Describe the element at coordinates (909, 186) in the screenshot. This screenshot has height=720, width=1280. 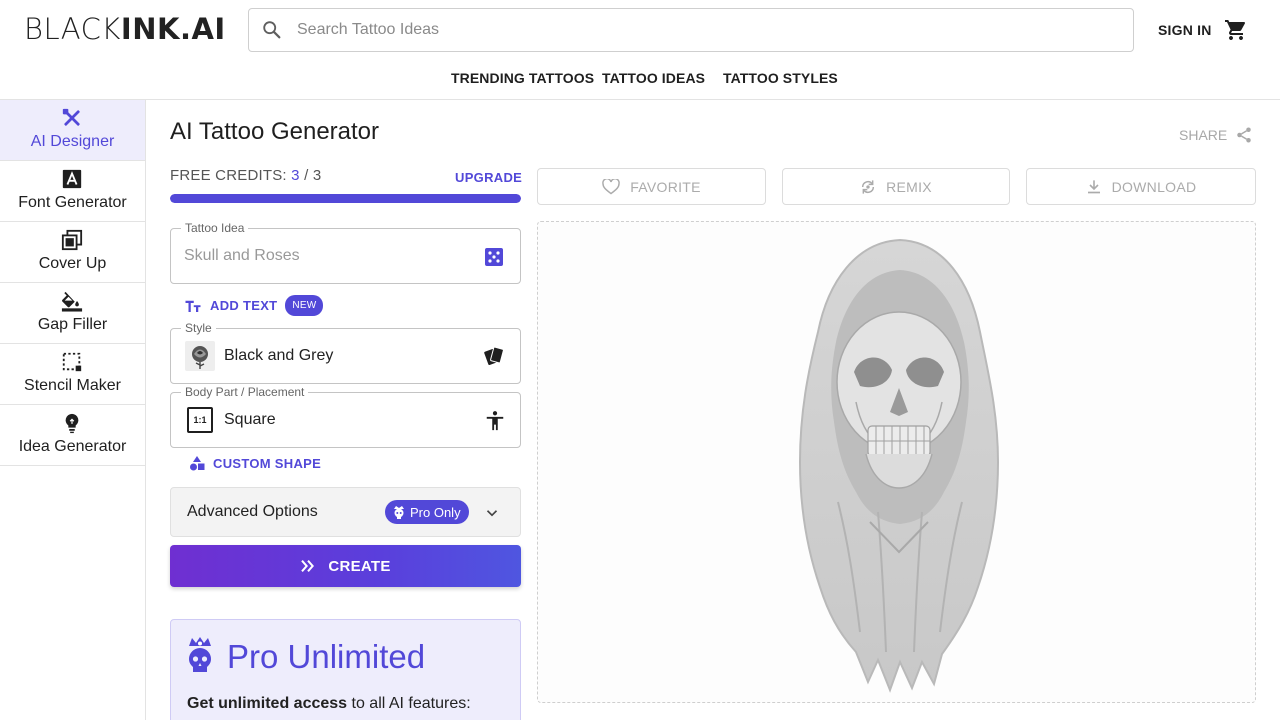
I see `remix-label: REMIX` at that location.